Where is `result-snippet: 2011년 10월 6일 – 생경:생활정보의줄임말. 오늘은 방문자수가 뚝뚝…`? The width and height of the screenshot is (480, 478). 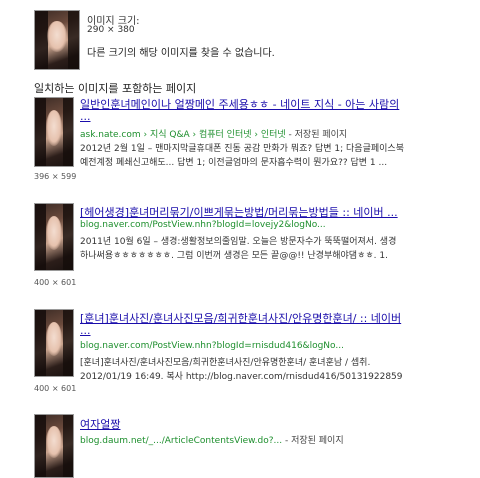
result-snippet: 2011년 10월 6일 – 생경:생활정보의줄임말. 오늘은 방문자수가 뚝뚝… is located at coordinates (238, 242).